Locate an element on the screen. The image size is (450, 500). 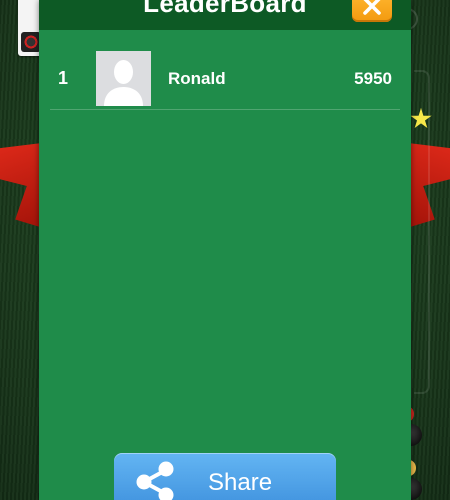
card-pip-icon is located at coordinates (31, 42).